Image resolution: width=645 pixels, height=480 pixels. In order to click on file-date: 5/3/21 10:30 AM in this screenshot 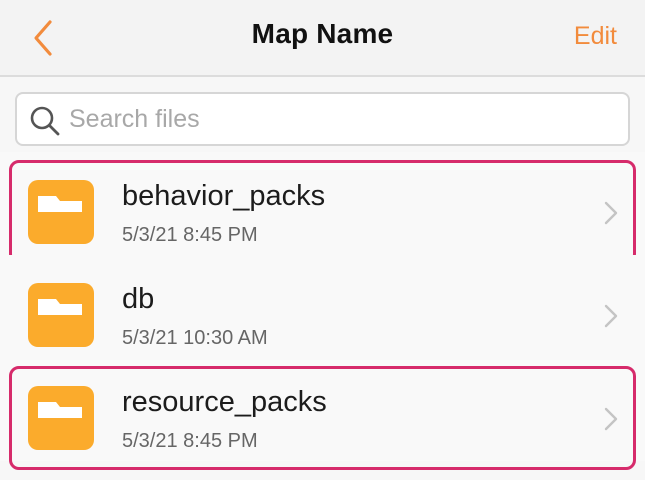, I will do `click(195, 338)`.